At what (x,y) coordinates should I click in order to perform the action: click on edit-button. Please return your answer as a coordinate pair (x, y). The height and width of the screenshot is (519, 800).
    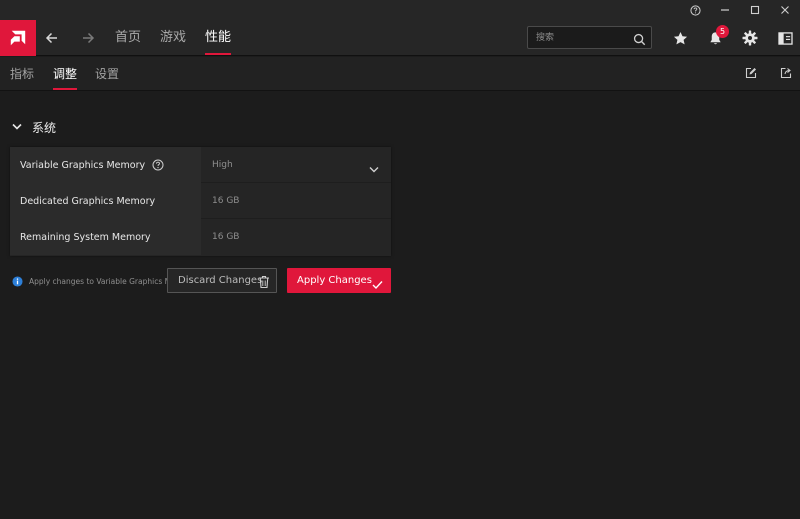
    Looking at the image, I should click on (751, 73).